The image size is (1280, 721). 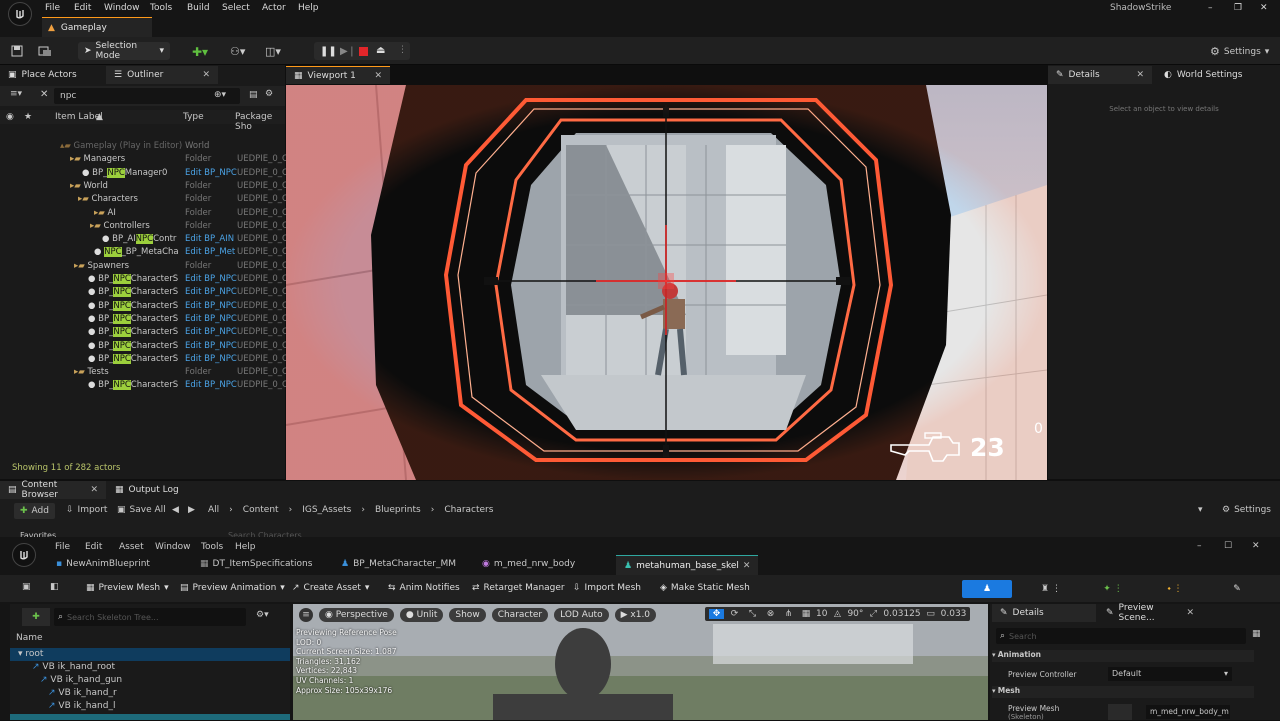 What do you see at coordinates (10, 117) in the screenshot?
I see `visibility-icon: ◉` at bounding box center [10, 117].